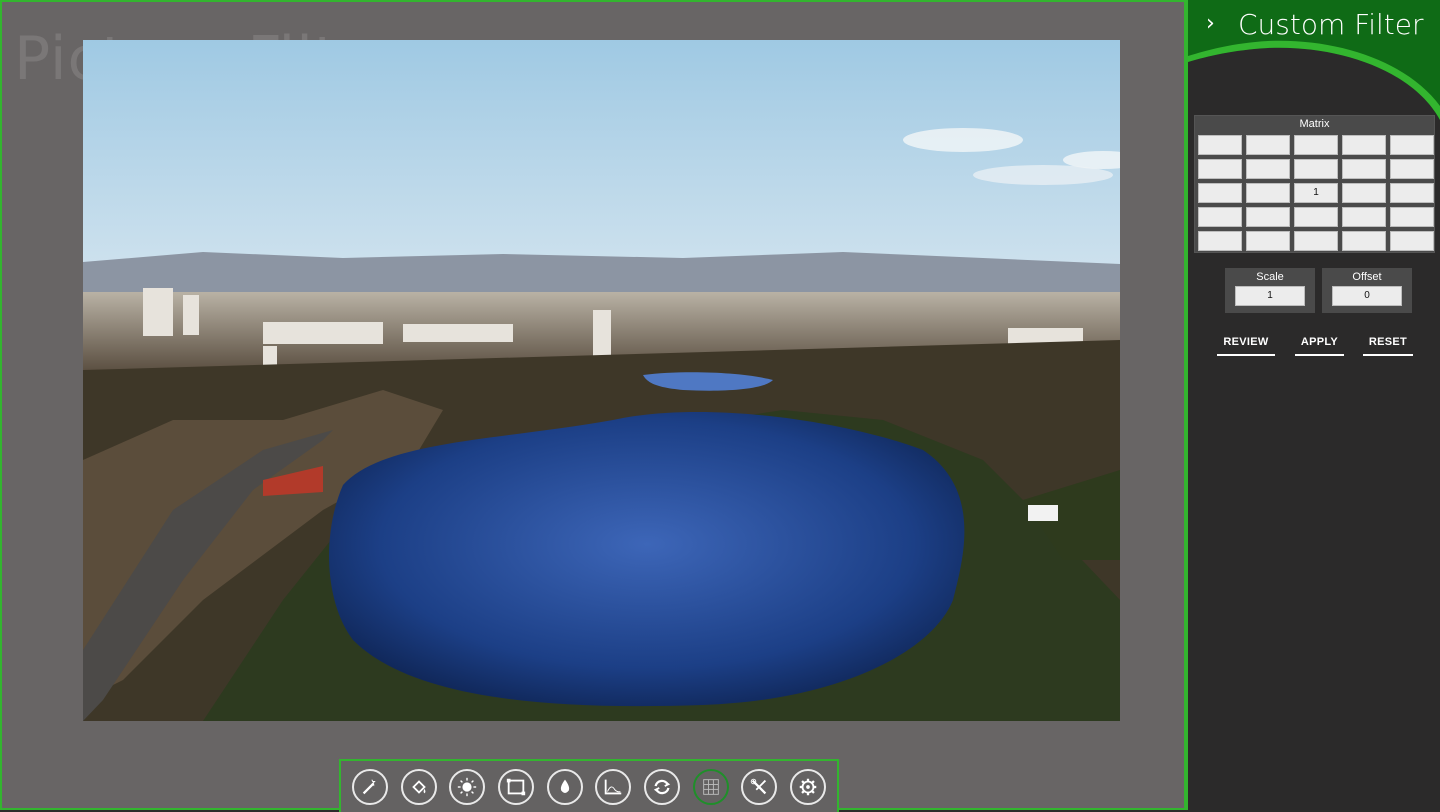  What do you see at coordinates (1388, 346) in the screenshot?
I see `reset-button: RESET` at bounding box center [1388, 346].